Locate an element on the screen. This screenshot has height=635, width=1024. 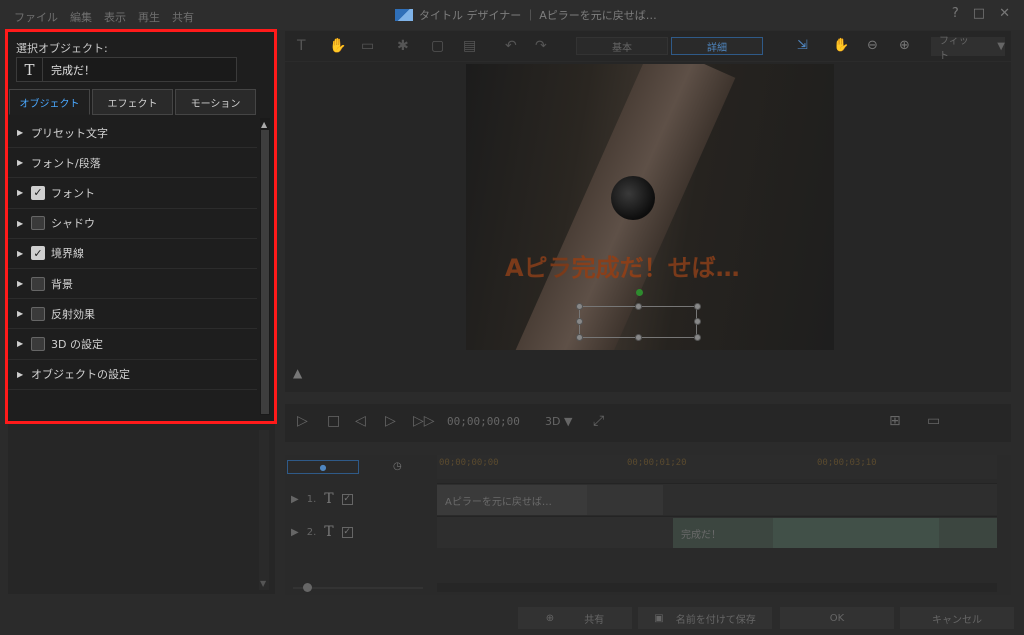
maximize-icon: □ is located at coordinates (979, 13).